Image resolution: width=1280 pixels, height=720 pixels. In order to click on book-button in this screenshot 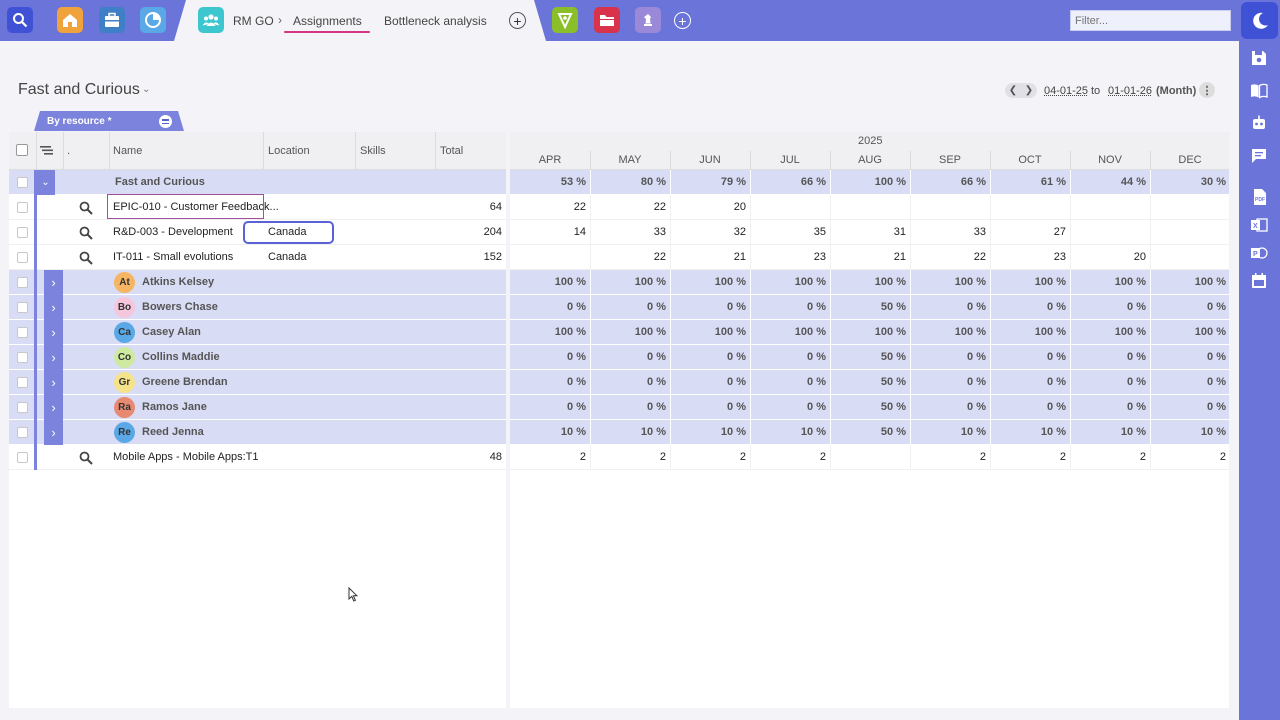, I will do `click(1259, 91)`.